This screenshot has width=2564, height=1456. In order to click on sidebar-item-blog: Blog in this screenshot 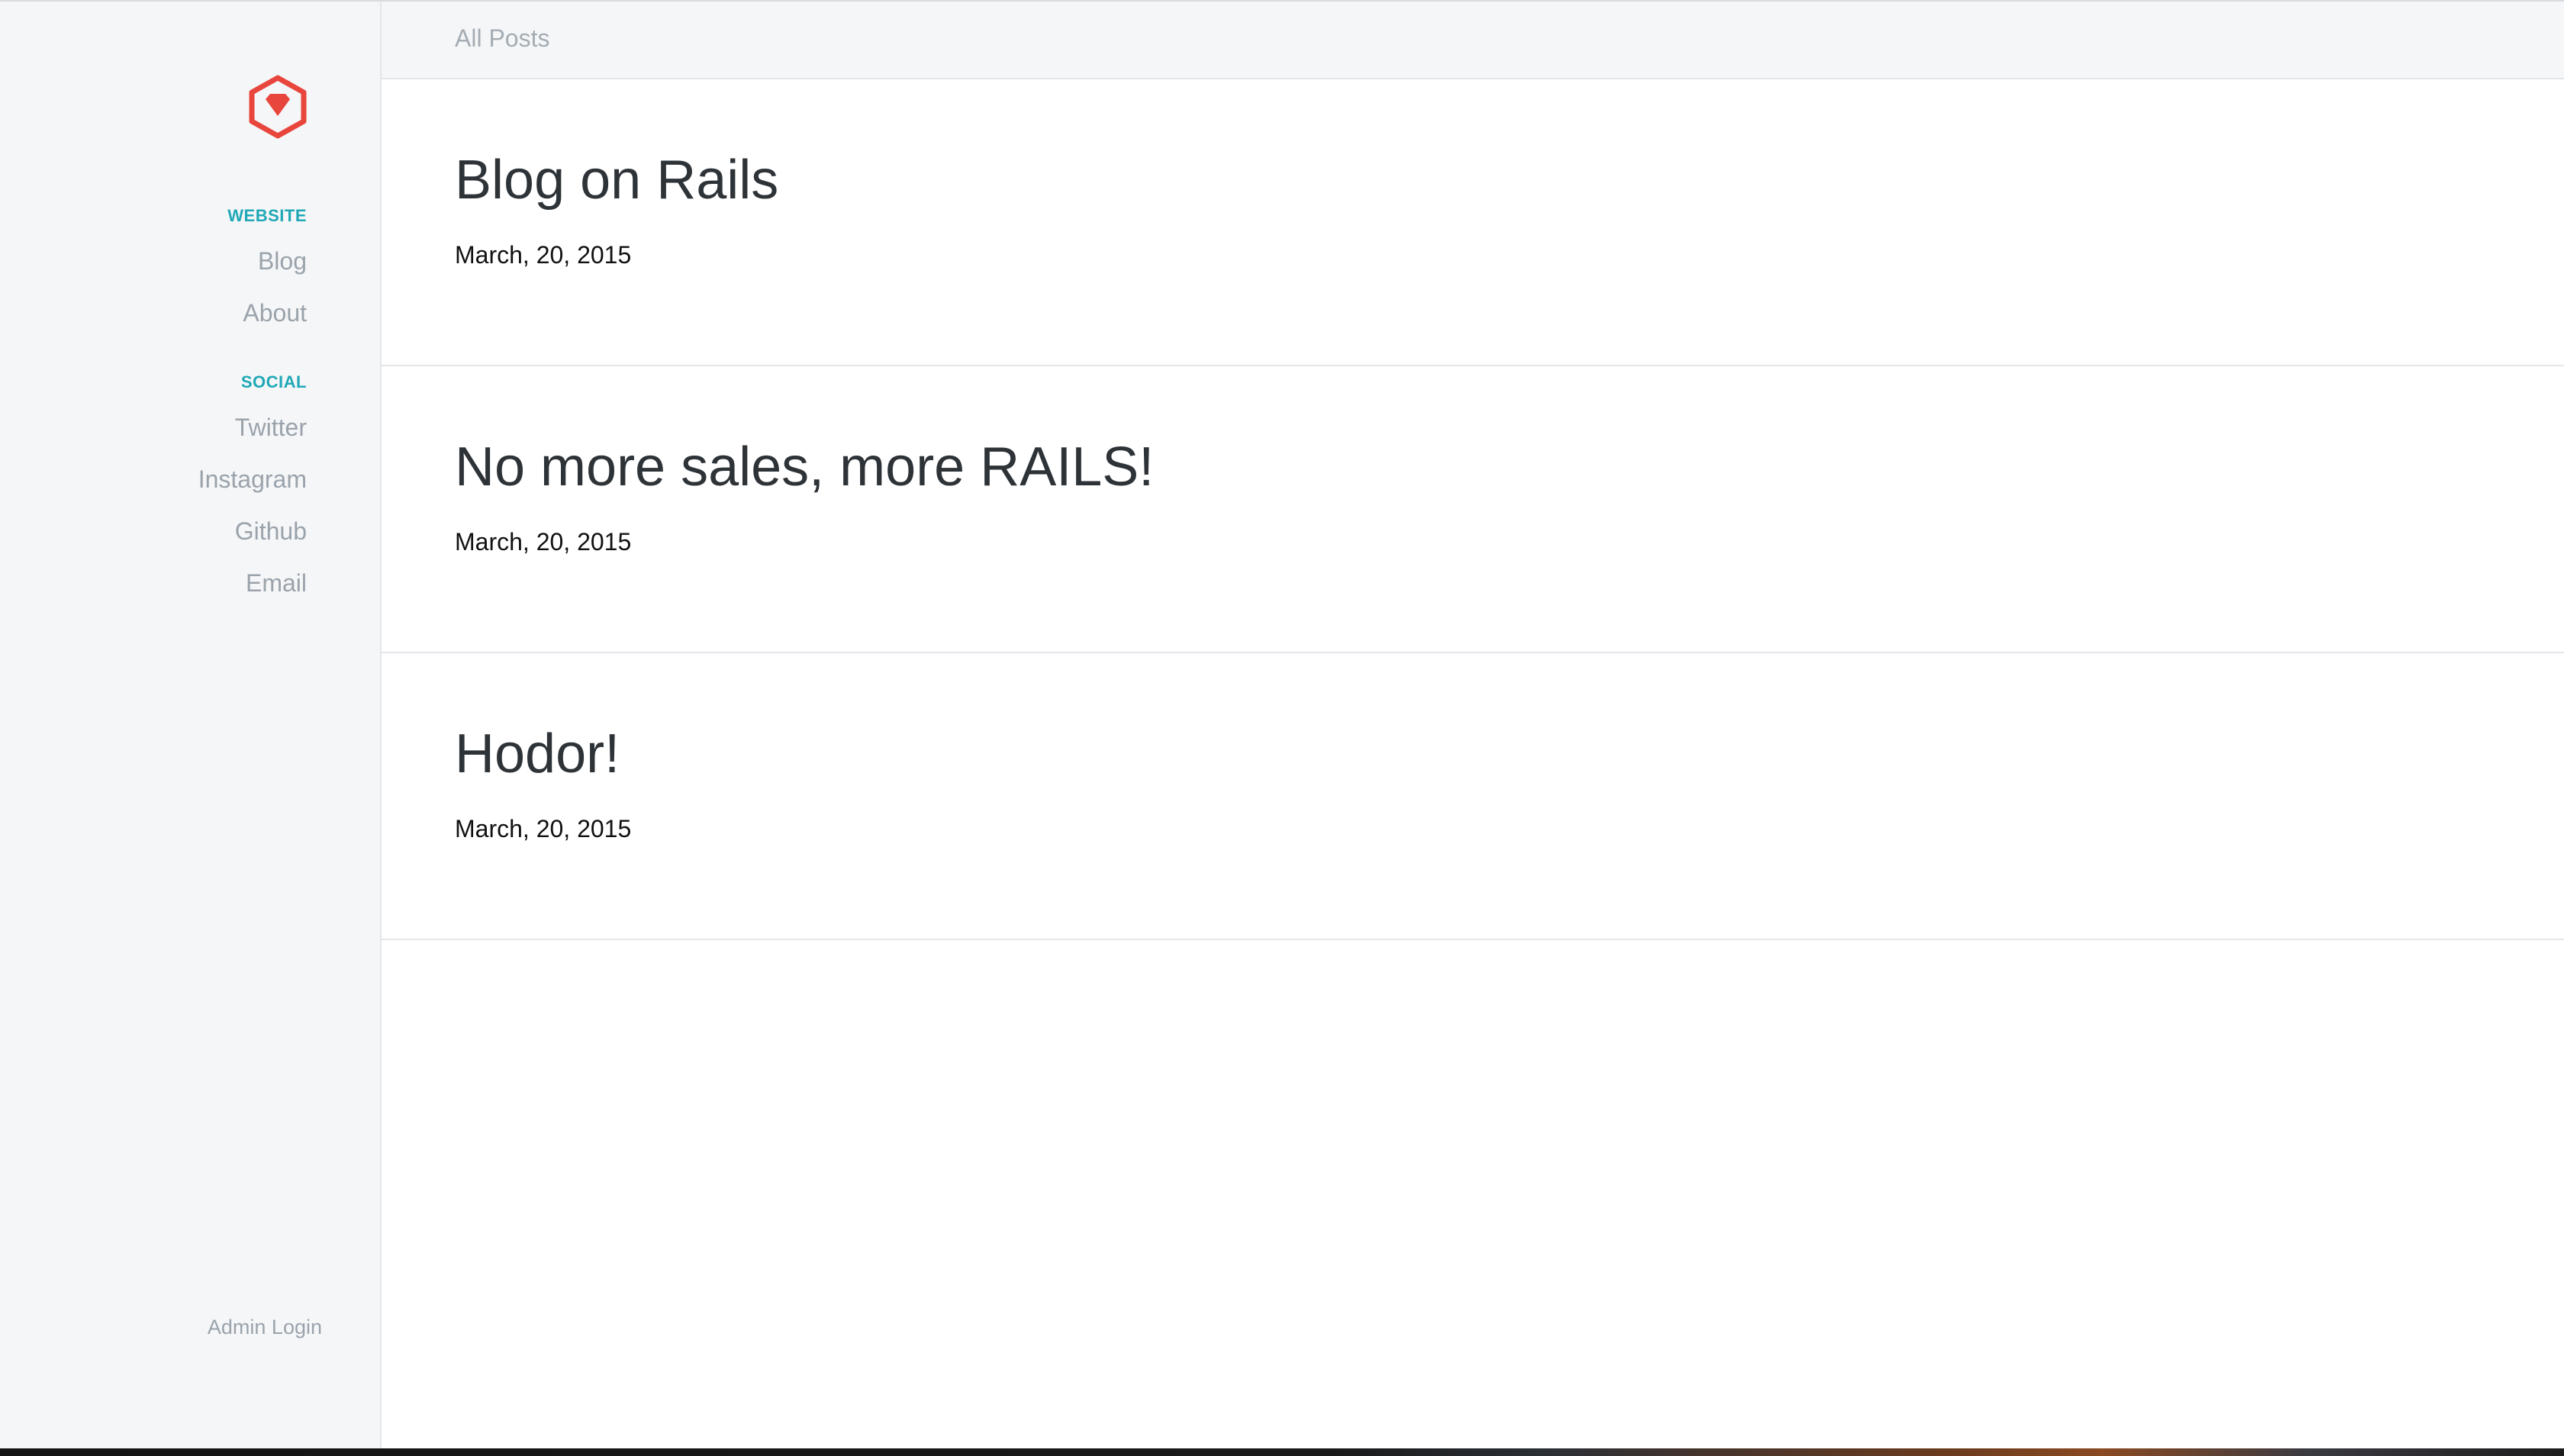, I will do `click(282, 261)`.